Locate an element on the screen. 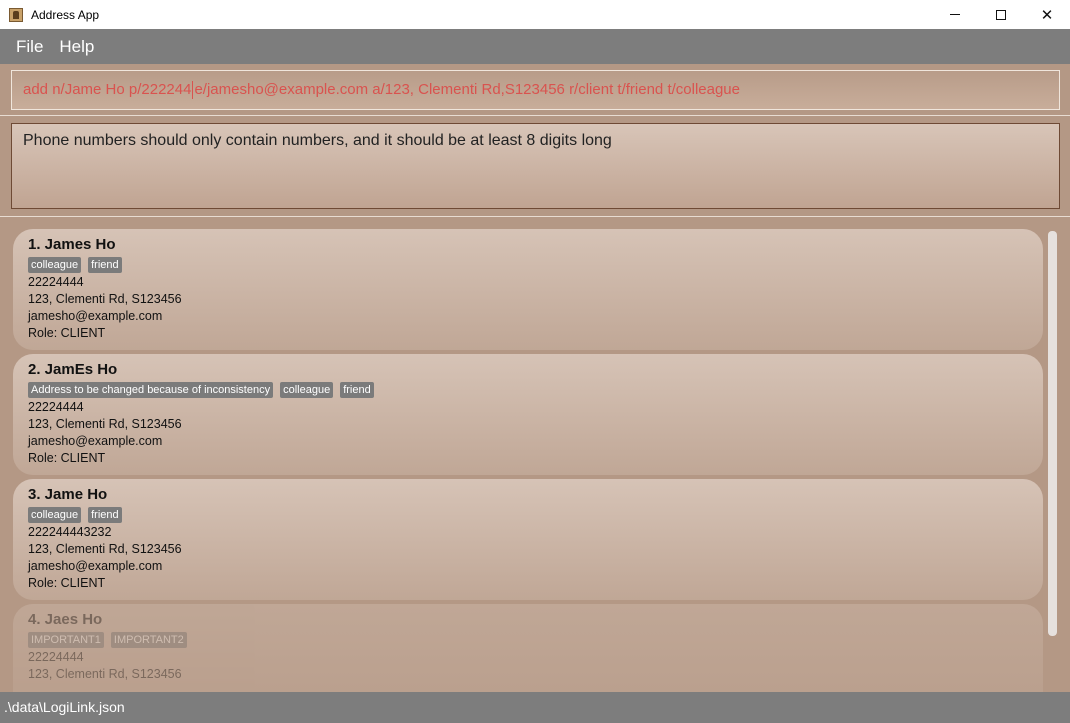 This screenshot has width=1070, height=723. minimize-icon is located at coordinates (955, 14).